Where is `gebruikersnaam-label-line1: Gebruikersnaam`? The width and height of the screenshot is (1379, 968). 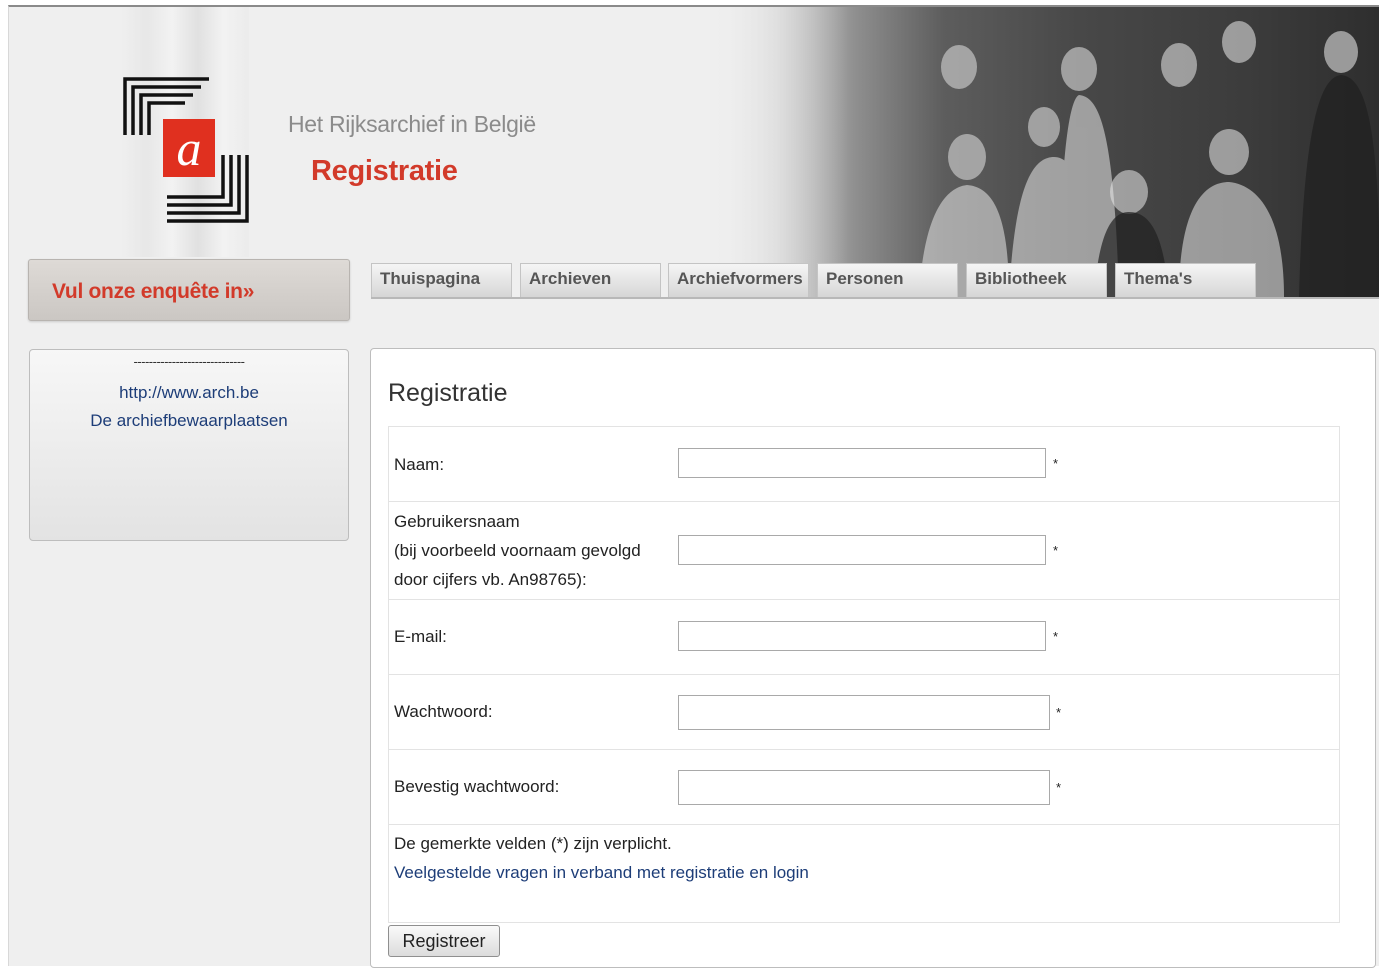 gebruikersnaam-label-line1: Gebruikersnaam is located at coordinates (457, 521).